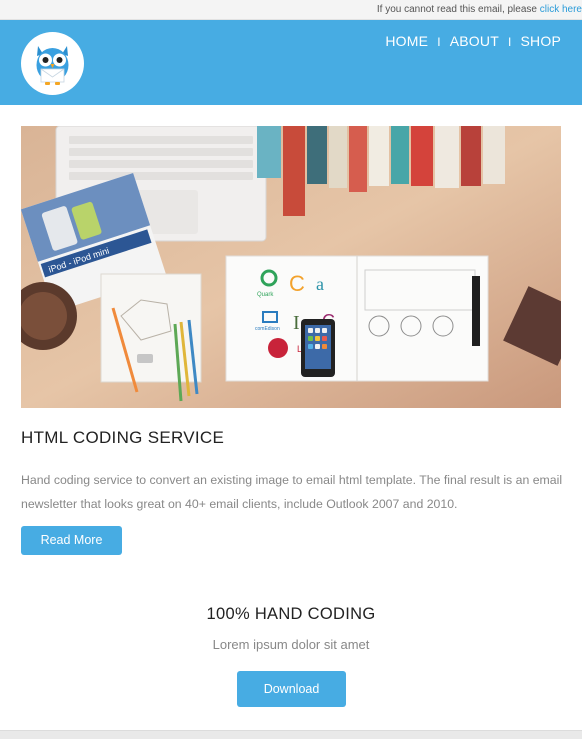 The height and width of the screenshot is (739, 582). I want to click on nav-shop: SHOP, so click(541, 41).